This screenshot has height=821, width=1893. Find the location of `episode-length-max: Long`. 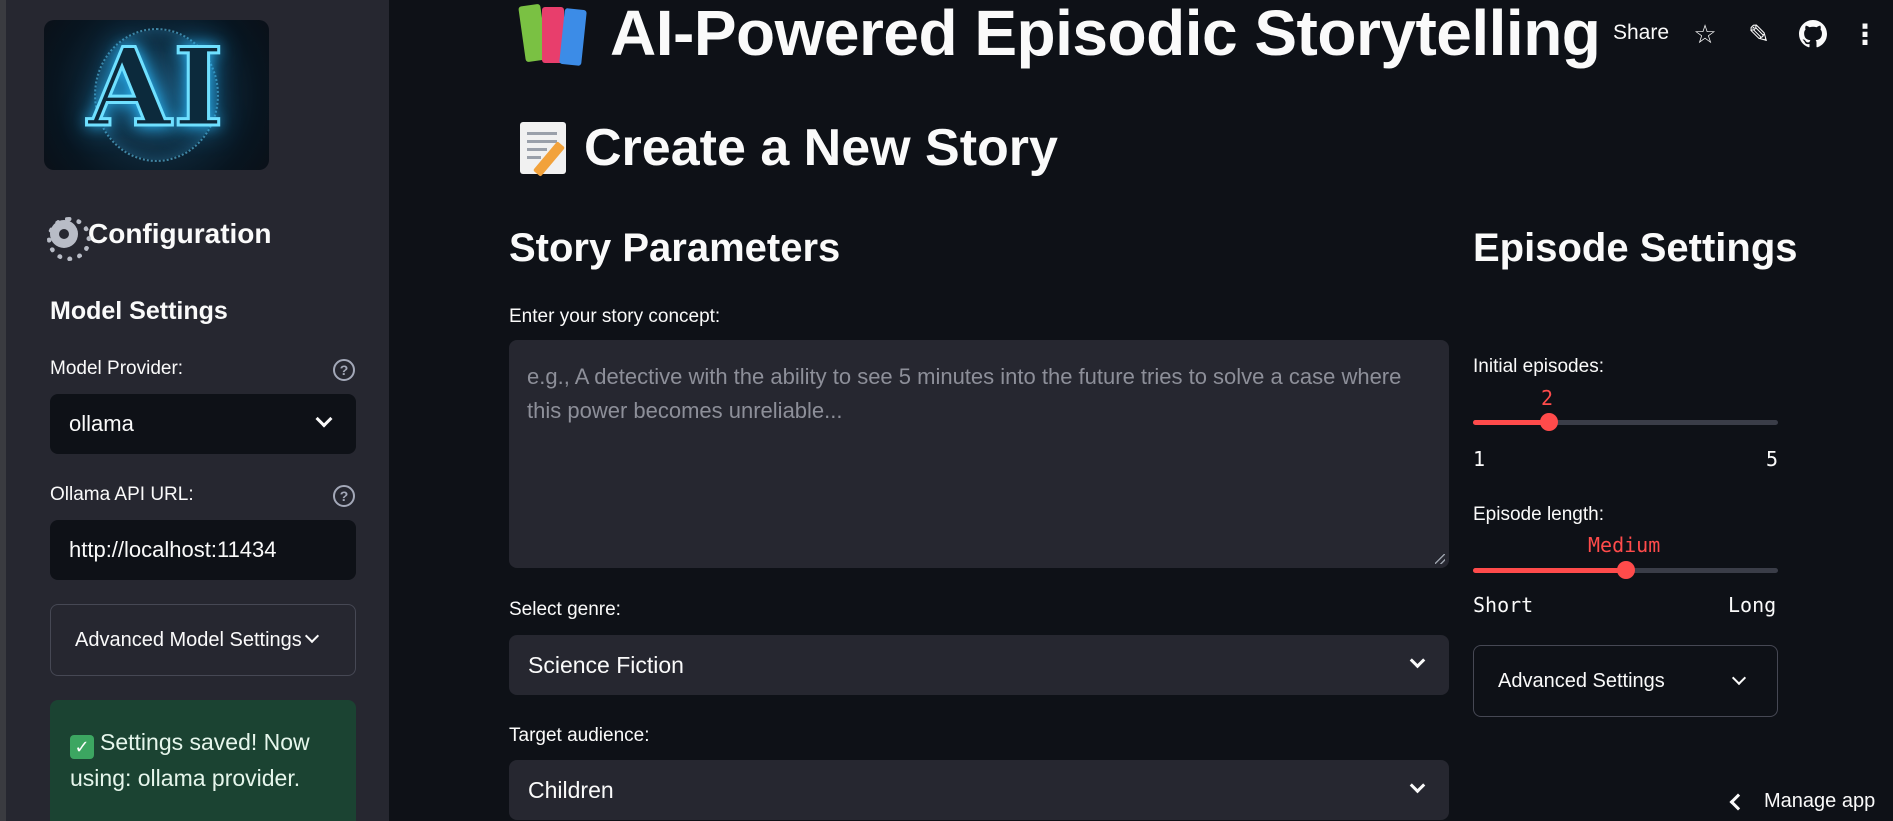

episode-length-max: Long is located at coordinates (1752, 605).